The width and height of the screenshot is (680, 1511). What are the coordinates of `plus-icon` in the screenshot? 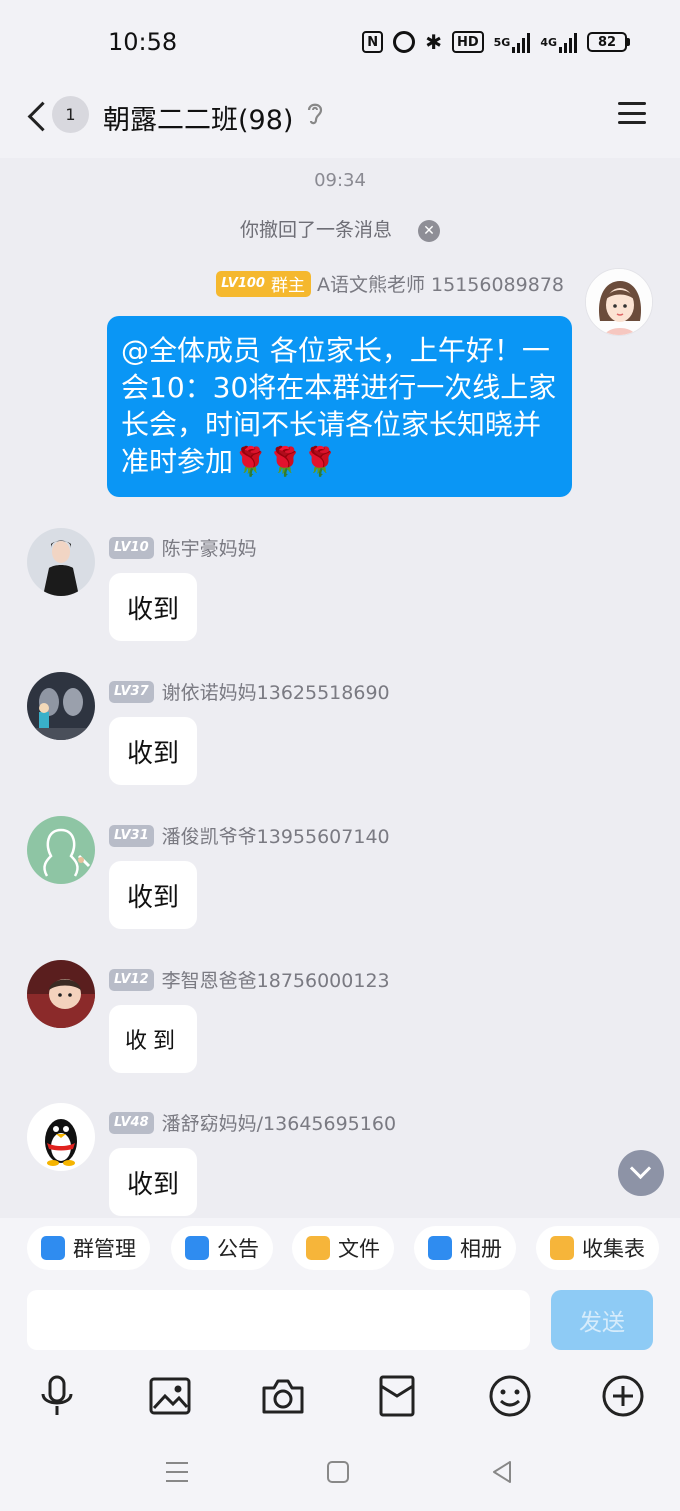 It's located at (623, 1396).